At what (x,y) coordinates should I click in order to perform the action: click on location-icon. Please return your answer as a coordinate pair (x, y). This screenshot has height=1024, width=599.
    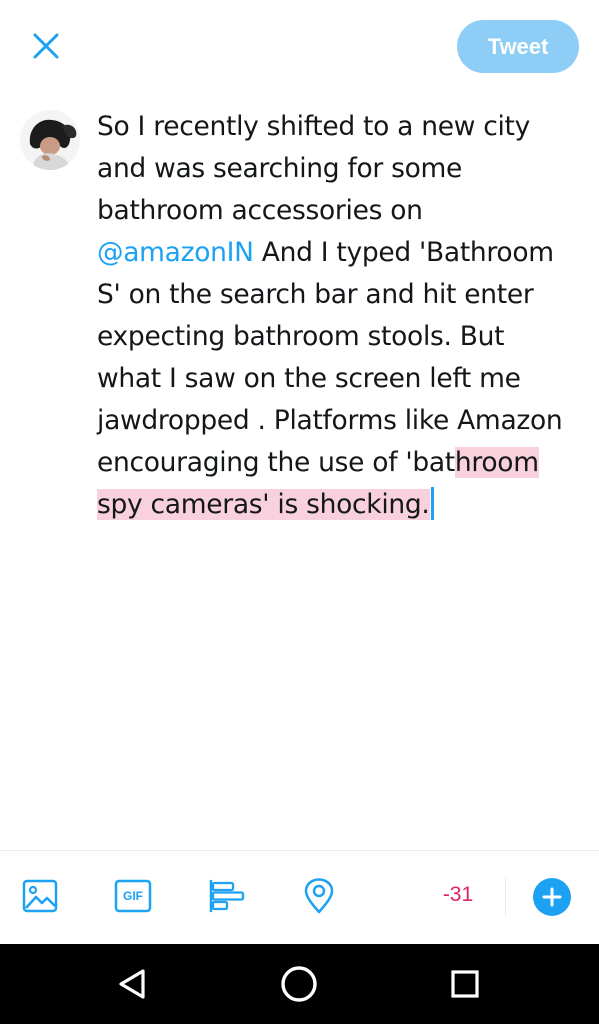
    Looking at the image, I should click on (319, 896).